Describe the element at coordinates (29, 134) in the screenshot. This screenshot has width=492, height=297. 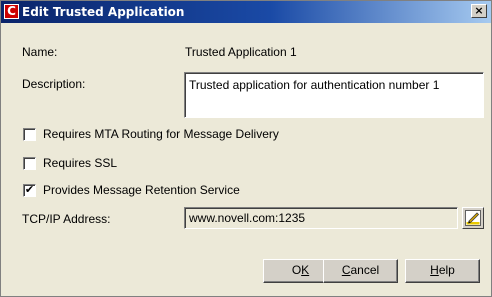
I see `mta-routing-checkbox` at that location.